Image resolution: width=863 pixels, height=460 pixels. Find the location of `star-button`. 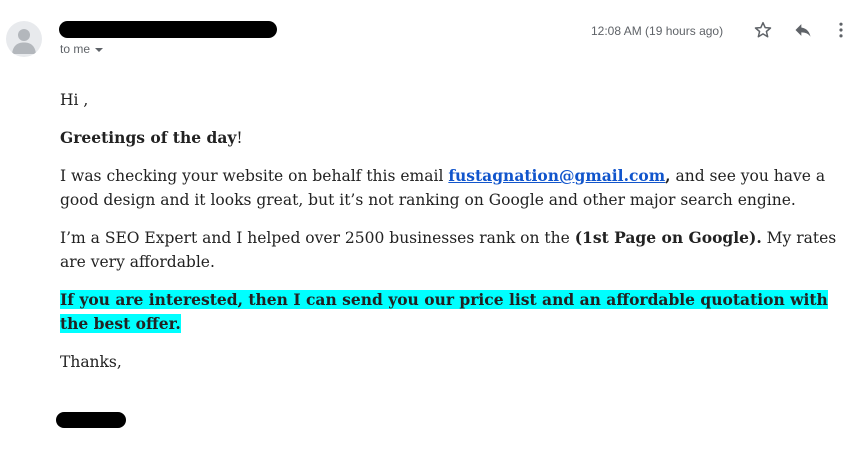

star-button is located at coordinates (763, 30).